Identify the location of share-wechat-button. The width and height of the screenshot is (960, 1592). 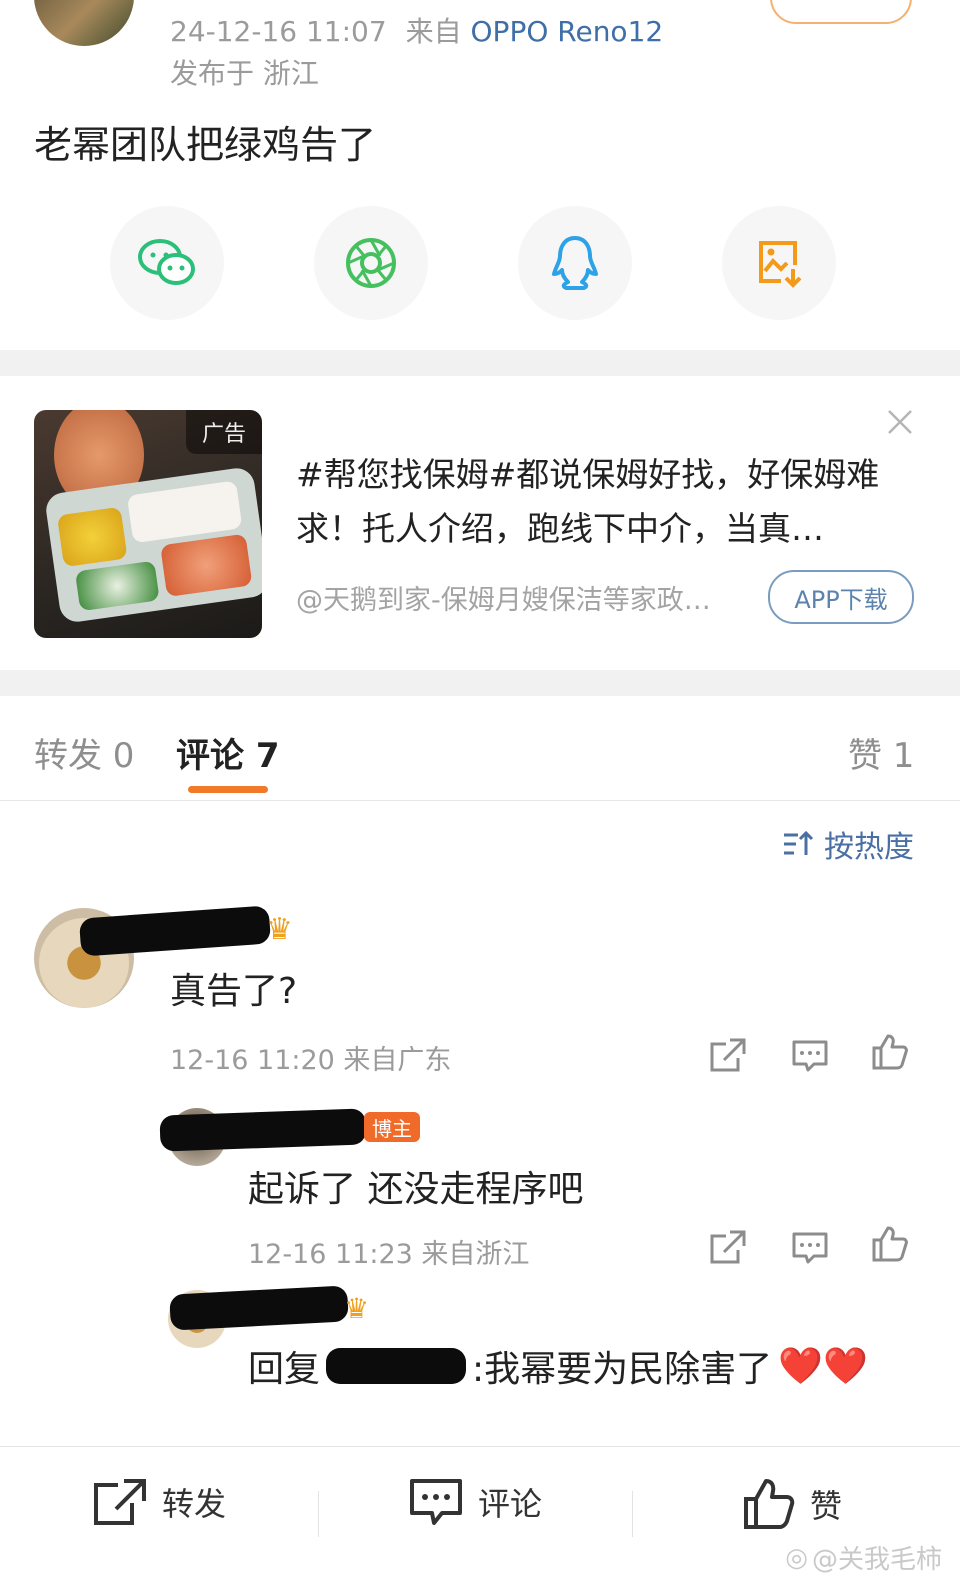
(167, 263).